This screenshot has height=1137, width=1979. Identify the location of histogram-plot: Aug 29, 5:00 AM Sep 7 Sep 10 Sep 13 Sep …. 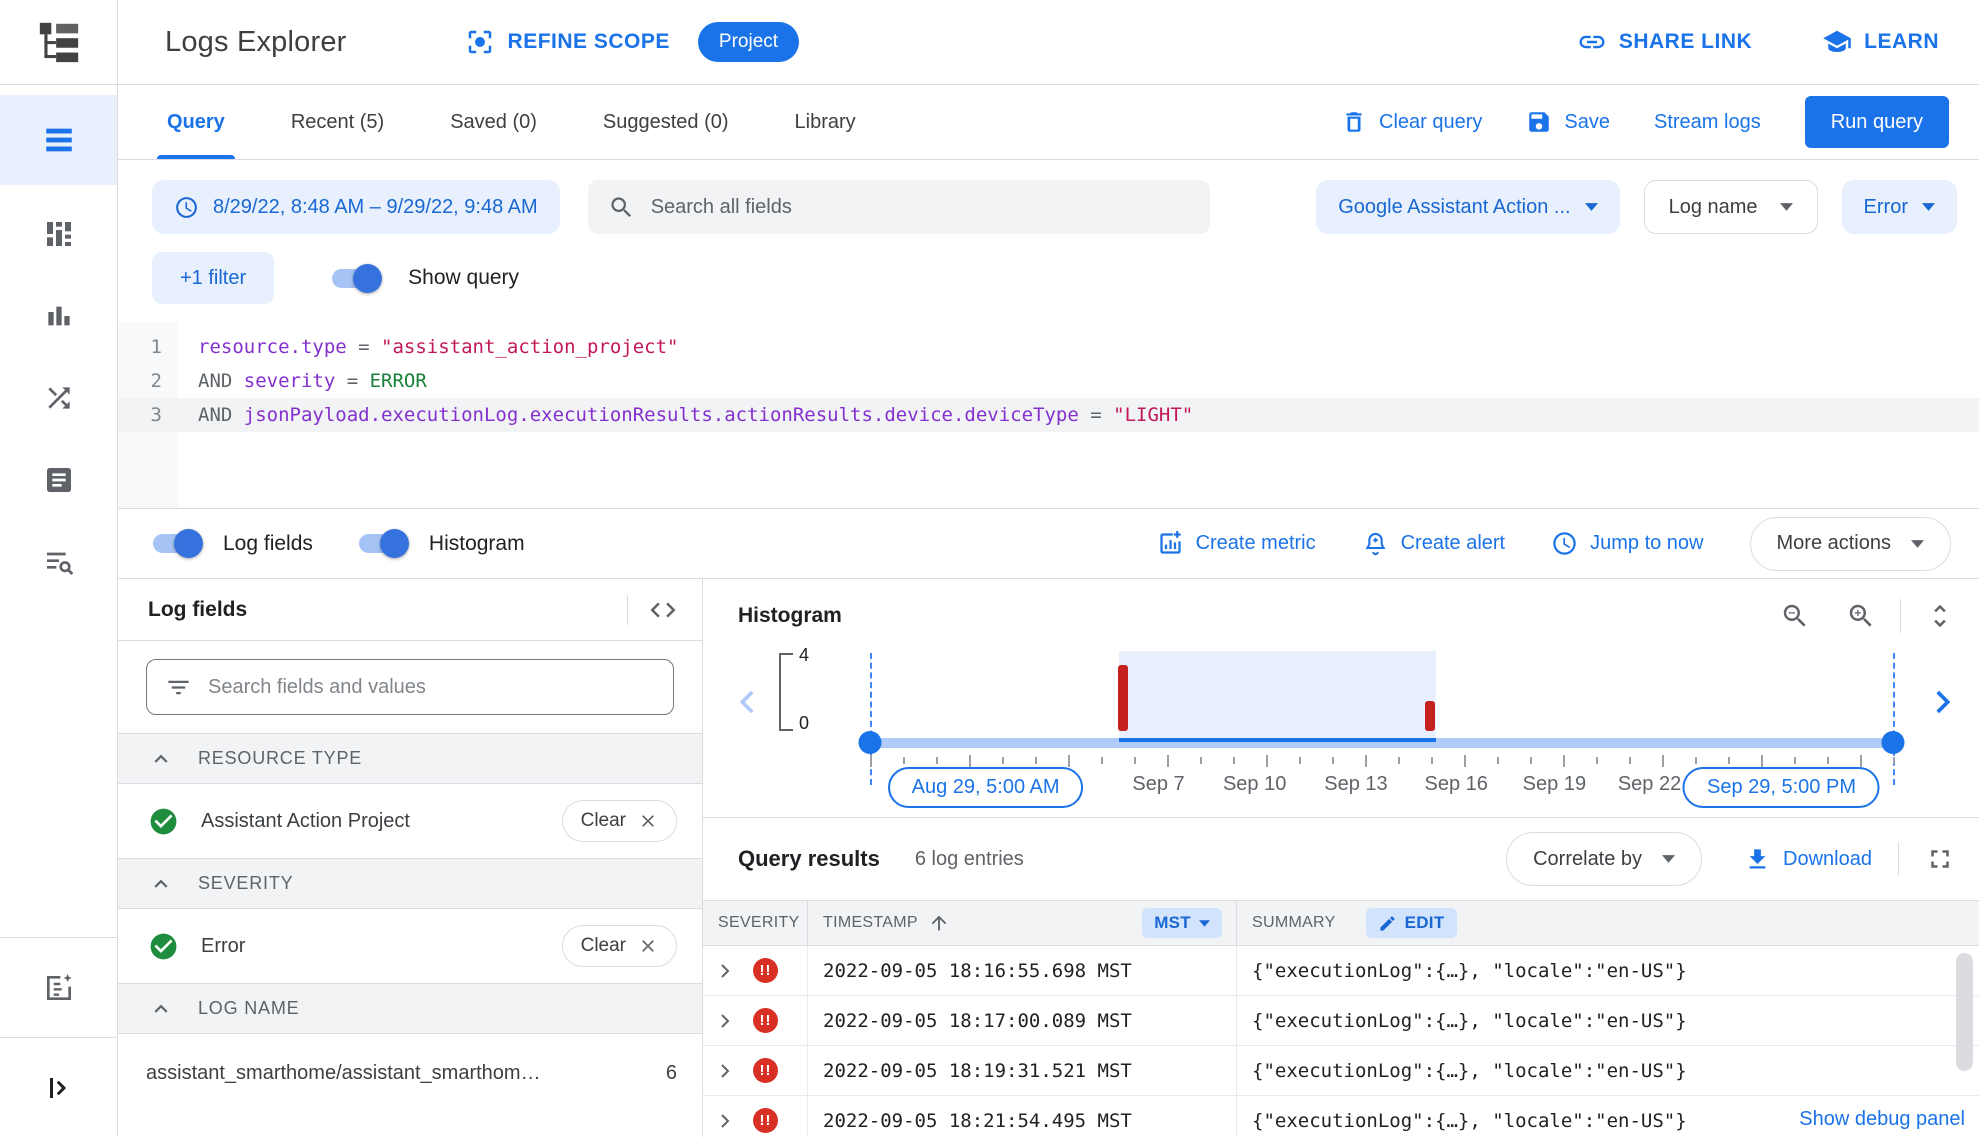
(1381, 725).